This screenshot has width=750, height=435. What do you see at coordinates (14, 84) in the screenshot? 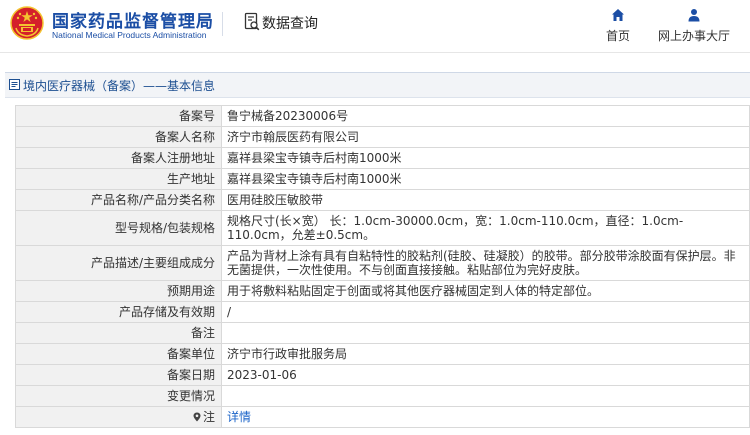
I see `list-icon` at bounding box center [14, 84].